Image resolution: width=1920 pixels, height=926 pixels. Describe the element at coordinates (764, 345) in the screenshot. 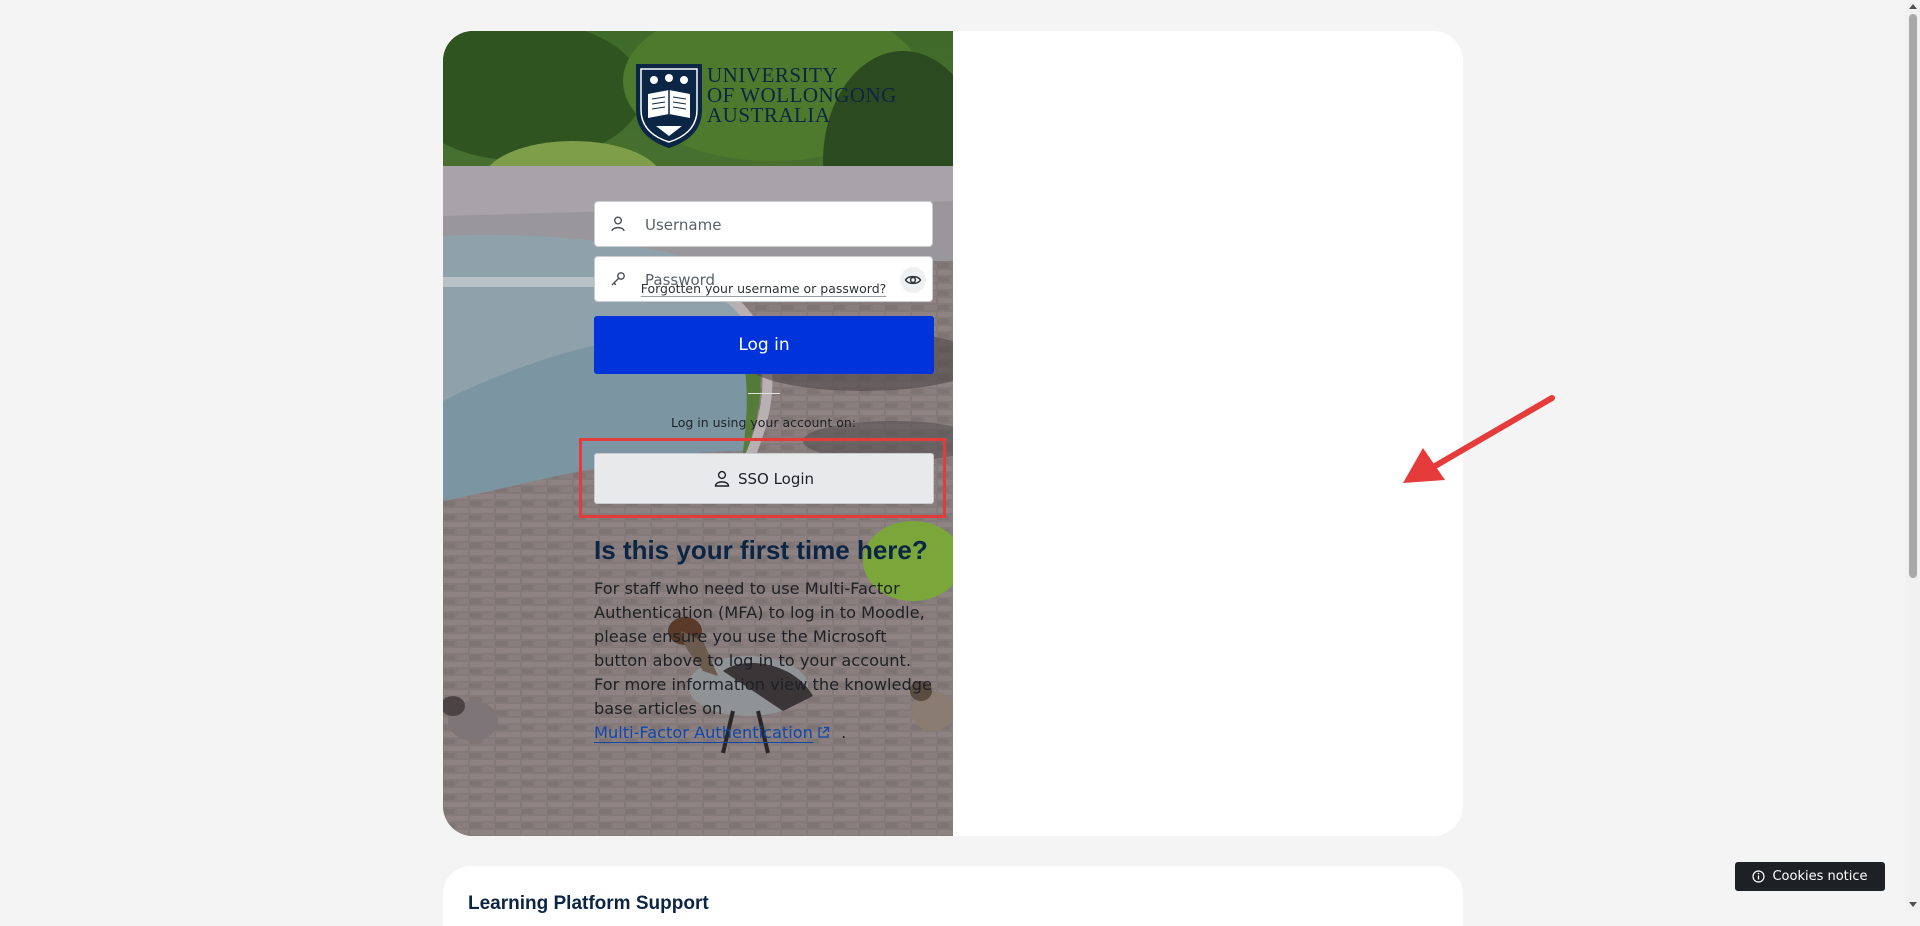

I see `login-button: Log in` at that location.